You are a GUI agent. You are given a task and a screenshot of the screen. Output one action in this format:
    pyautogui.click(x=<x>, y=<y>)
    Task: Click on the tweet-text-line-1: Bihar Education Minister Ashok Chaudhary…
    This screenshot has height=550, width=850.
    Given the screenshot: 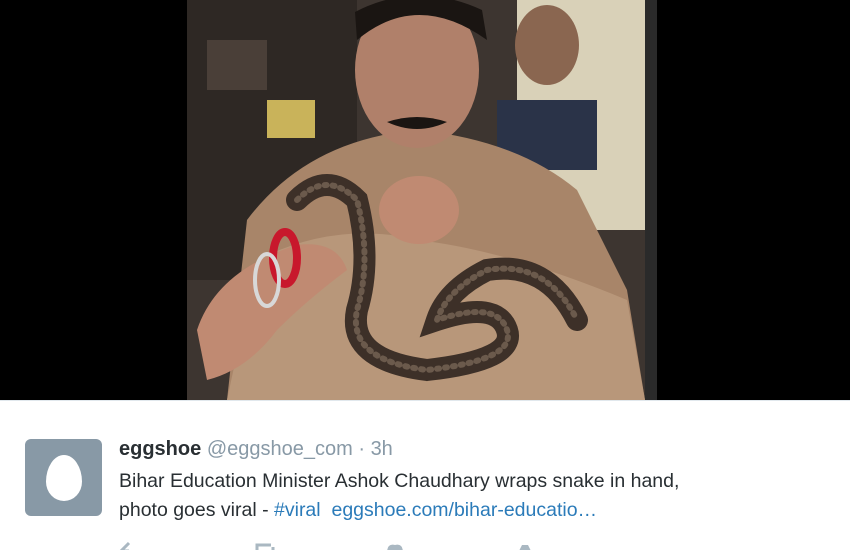 What is the action you would take?
    pyautogui.click(x=399, y=481)
    